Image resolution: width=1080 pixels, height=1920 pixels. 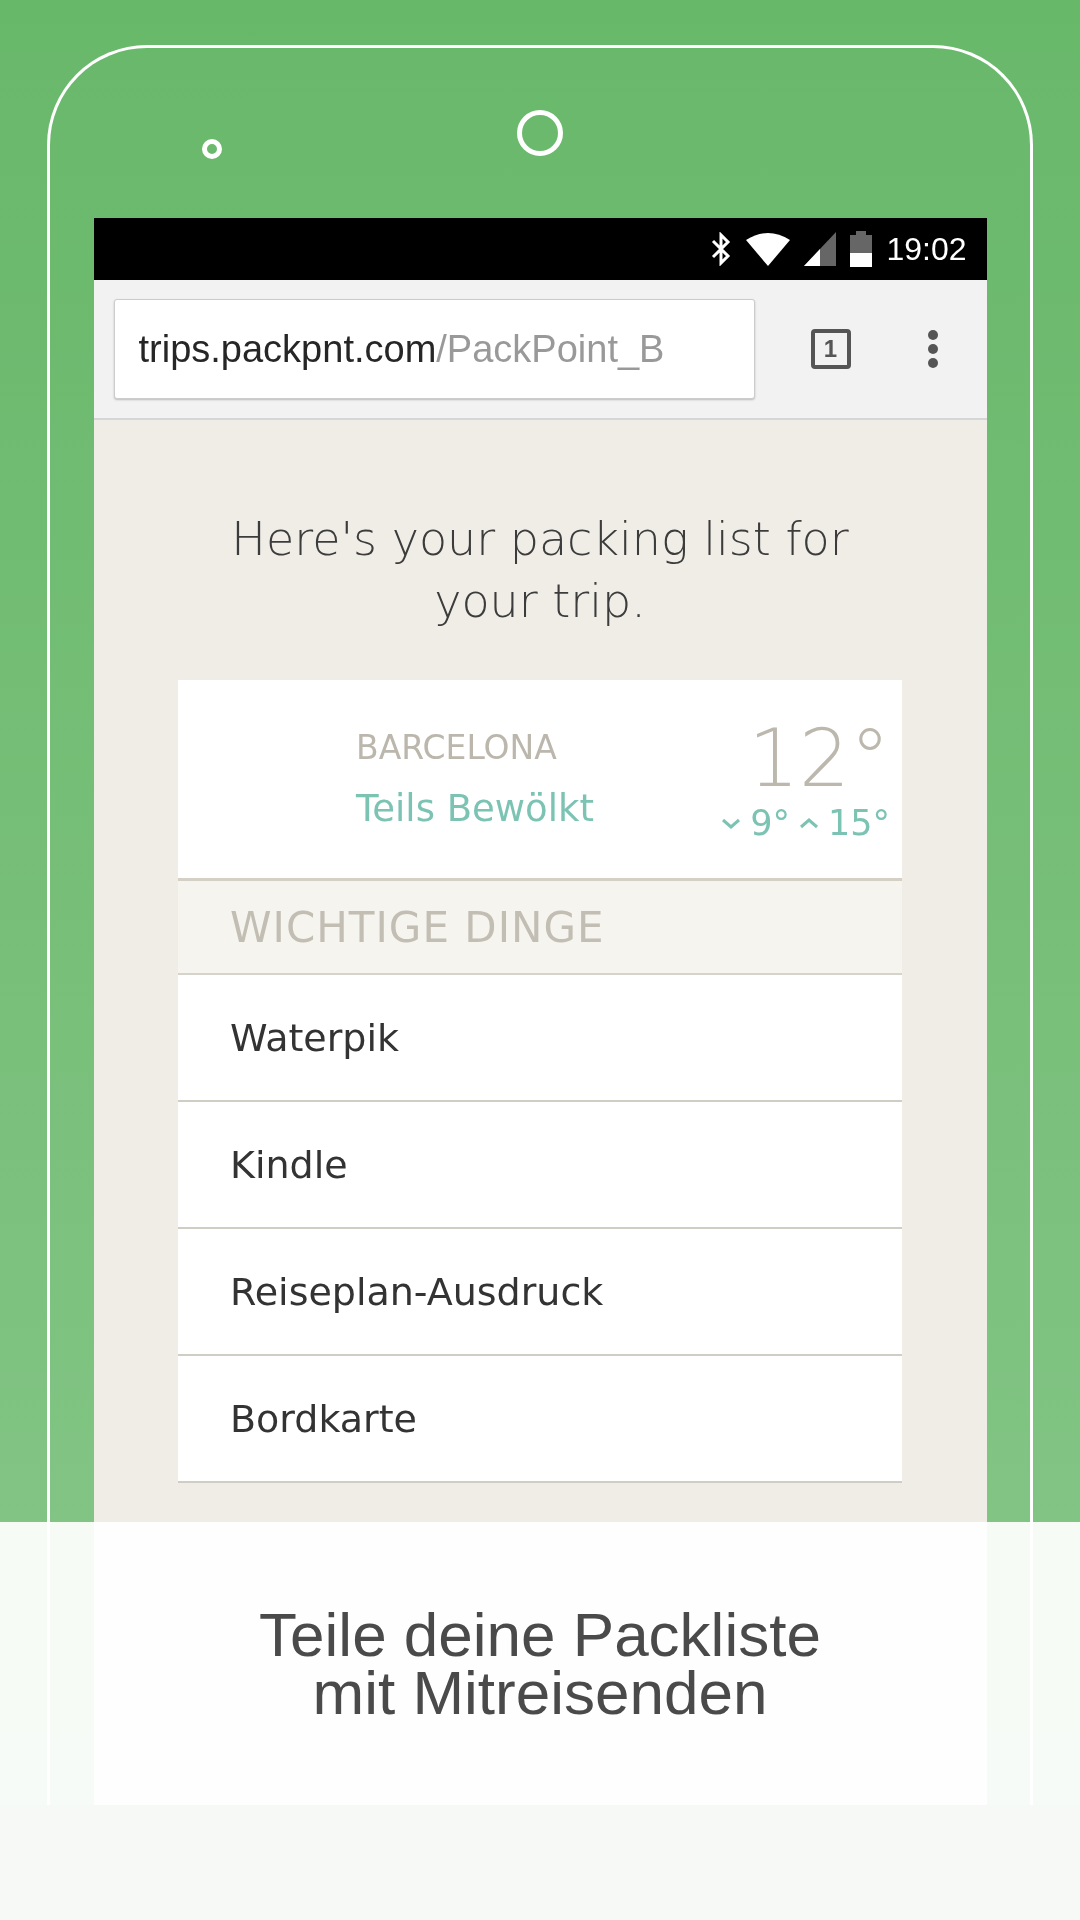 What do you see at coordinates (540, 133) in the screenshot?
I see `speaker-icon` at bounding box center [540, 133].